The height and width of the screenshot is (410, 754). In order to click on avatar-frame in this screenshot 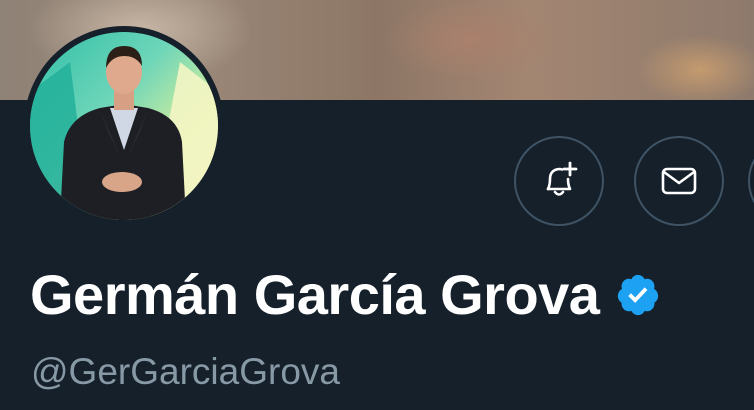, I will do `click(124, 126)`.